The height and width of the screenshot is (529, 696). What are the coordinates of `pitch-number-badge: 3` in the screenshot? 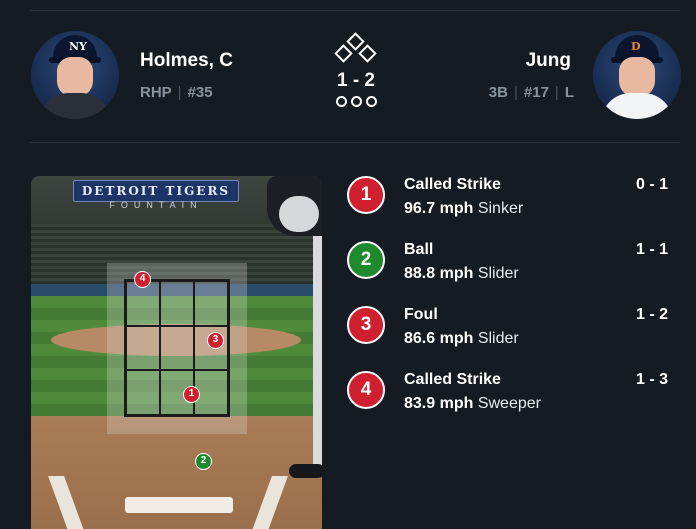 It's located at (366, 325).